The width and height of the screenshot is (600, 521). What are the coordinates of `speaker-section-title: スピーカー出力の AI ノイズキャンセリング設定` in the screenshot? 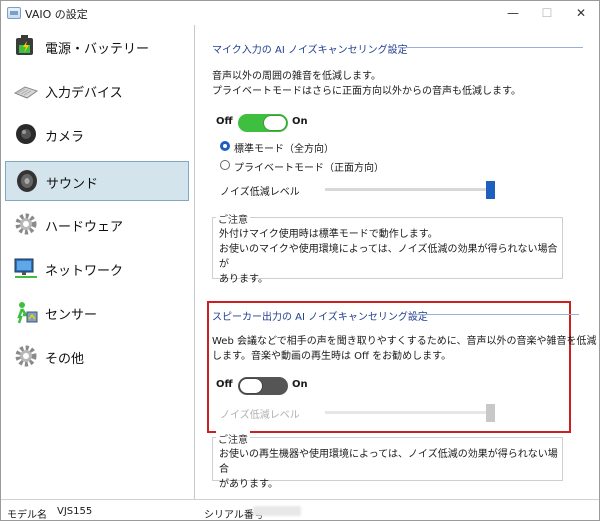 It's located at (320, 317).